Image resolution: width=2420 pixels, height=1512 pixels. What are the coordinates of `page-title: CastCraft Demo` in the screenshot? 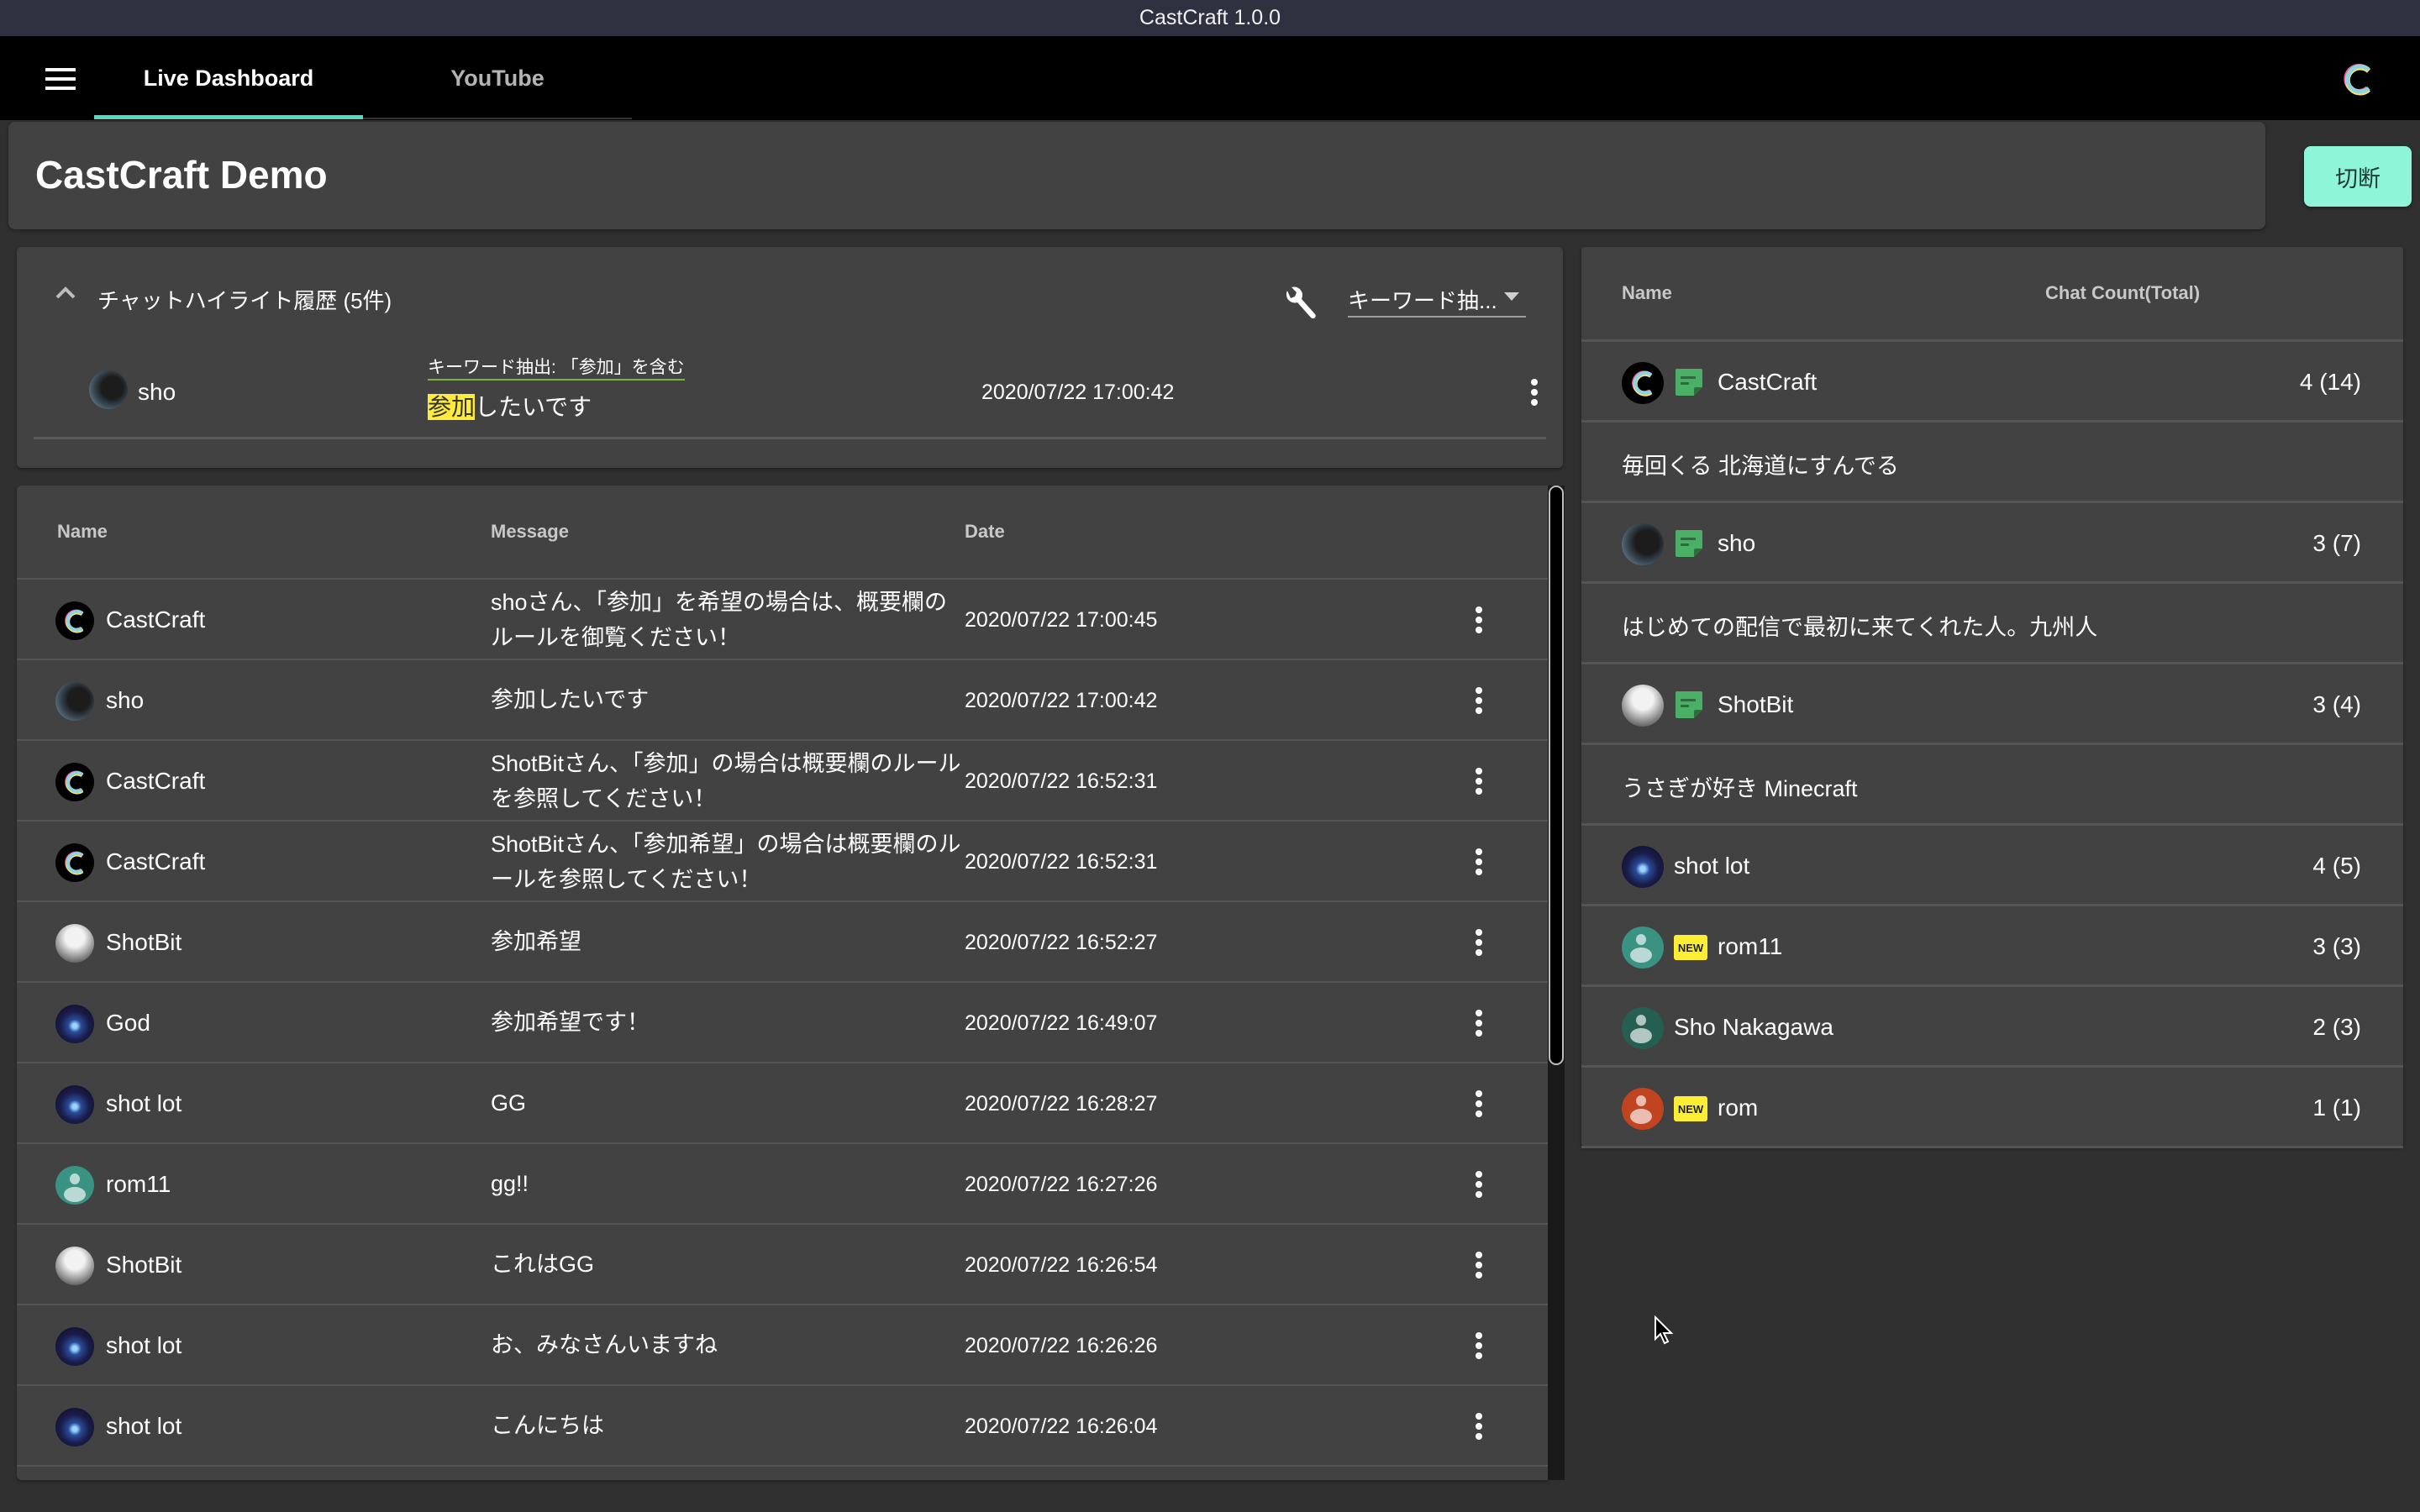 It's located at (181, 175).